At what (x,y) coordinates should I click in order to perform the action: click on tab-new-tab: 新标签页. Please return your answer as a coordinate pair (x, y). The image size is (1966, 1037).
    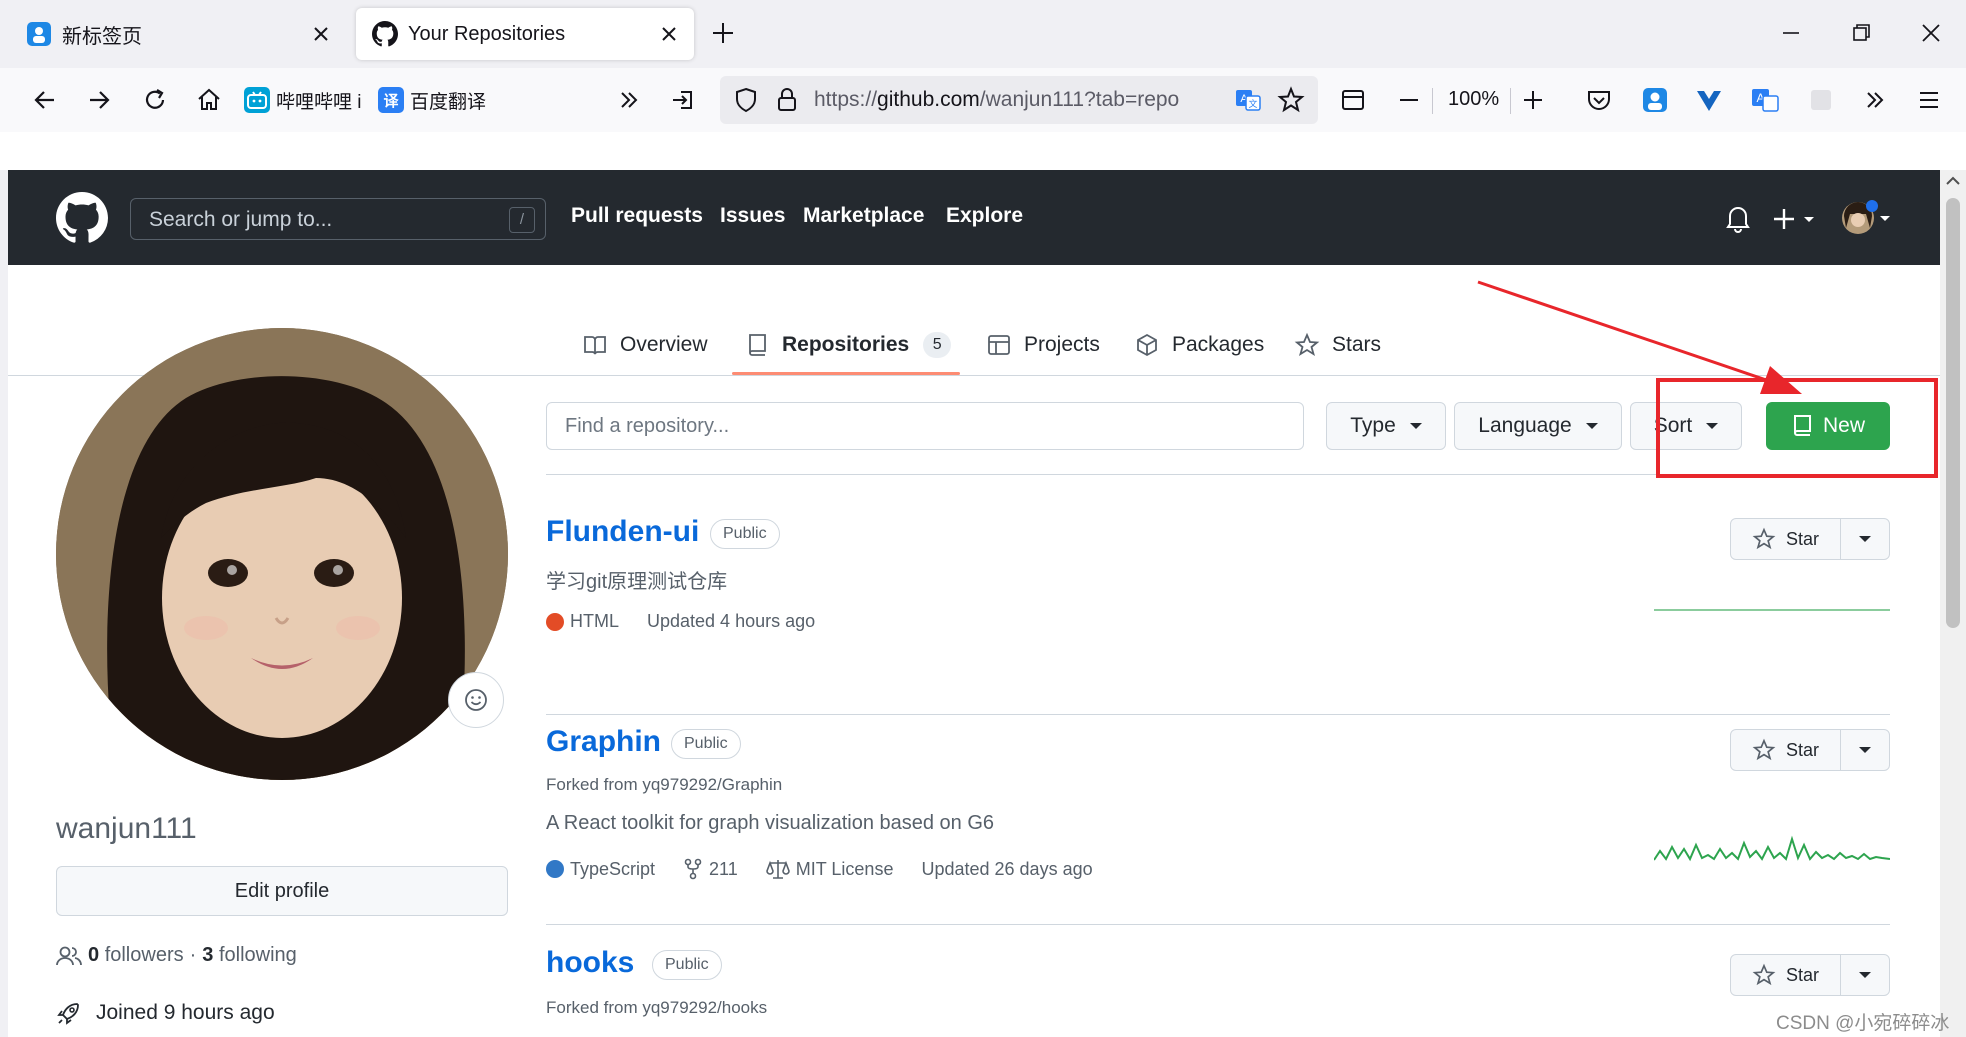
    Looking at the image, I should click on (178, 34).